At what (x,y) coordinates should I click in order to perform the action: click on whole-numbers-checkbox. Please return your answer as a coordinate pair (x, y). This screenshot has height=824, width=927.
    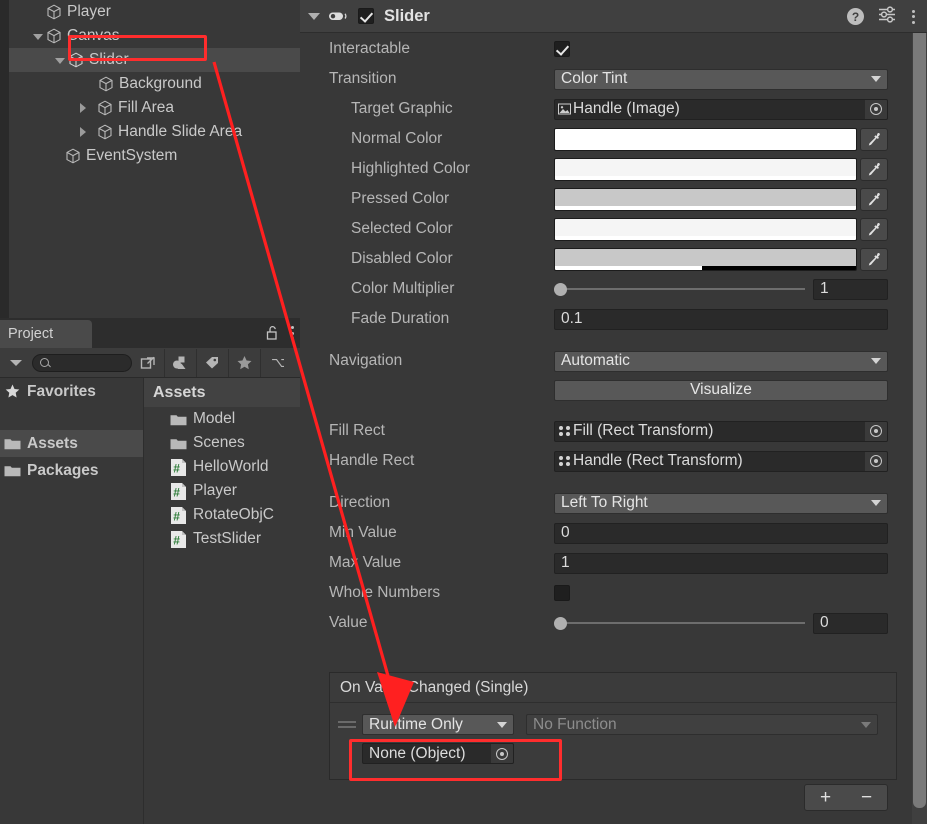
    Looking at the image, I should click on (562, 593).